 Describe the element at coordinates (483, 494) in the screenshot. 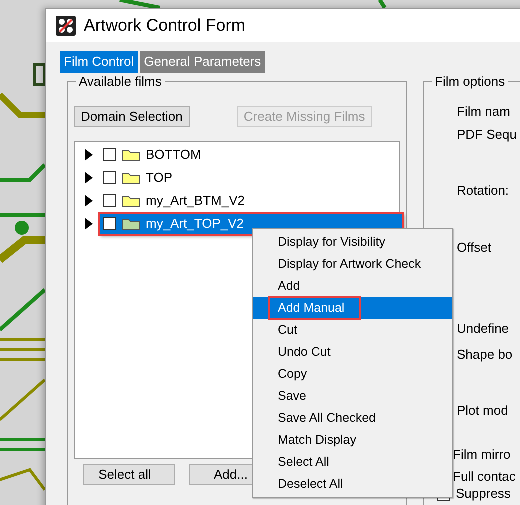

I see `checkbox-label: Suppress` at that location.